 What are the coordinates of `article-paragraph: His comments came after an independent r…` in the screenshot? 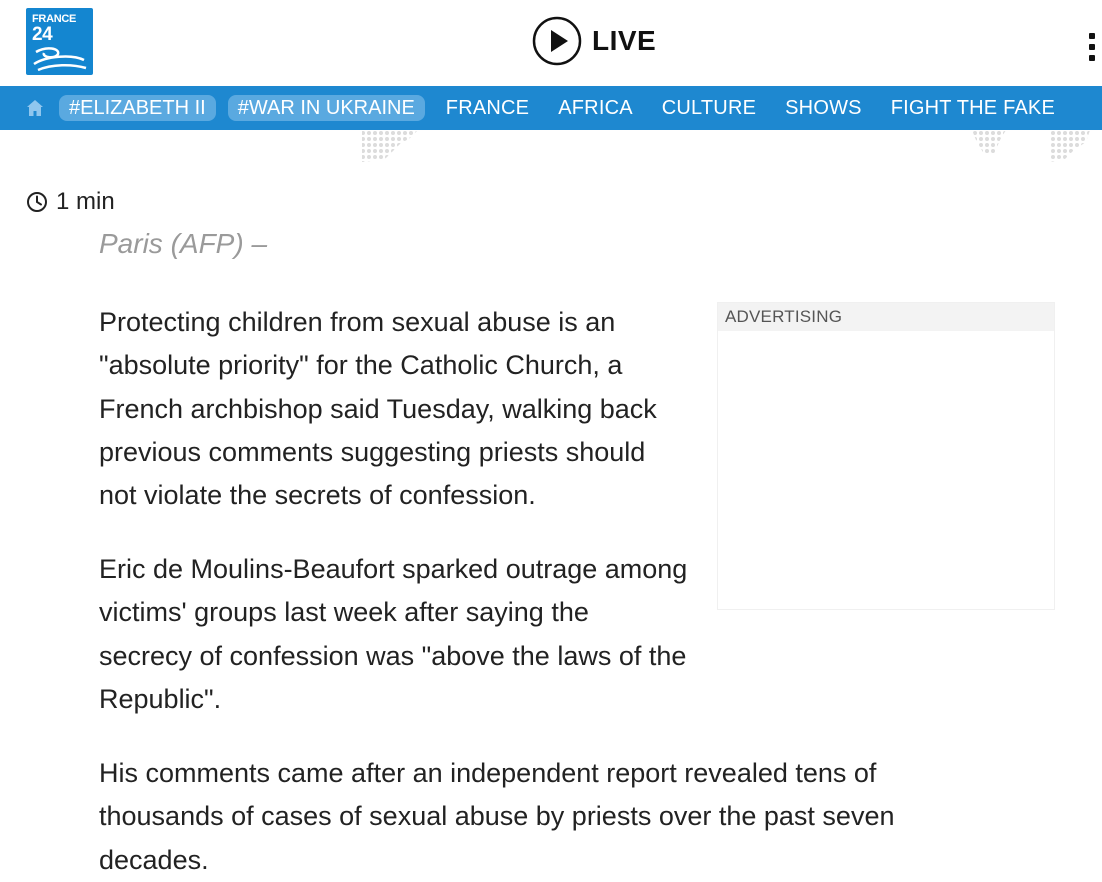 It's located at (497, 816).